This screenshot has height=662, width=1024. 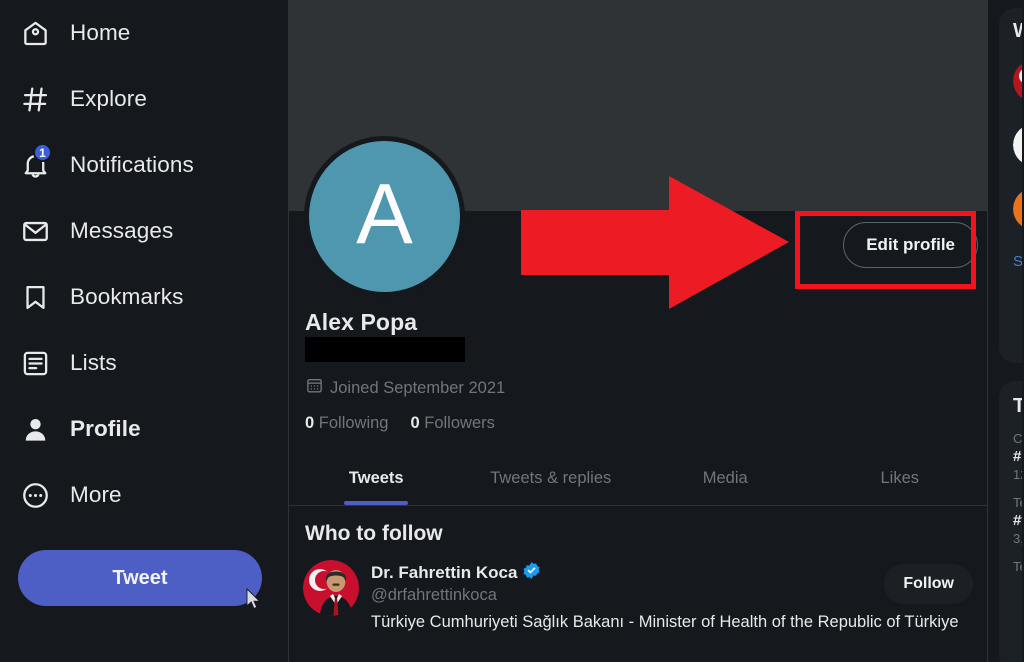 I want to click on trend-category: COVID19 · Trending, so click(x=1017, y=438).